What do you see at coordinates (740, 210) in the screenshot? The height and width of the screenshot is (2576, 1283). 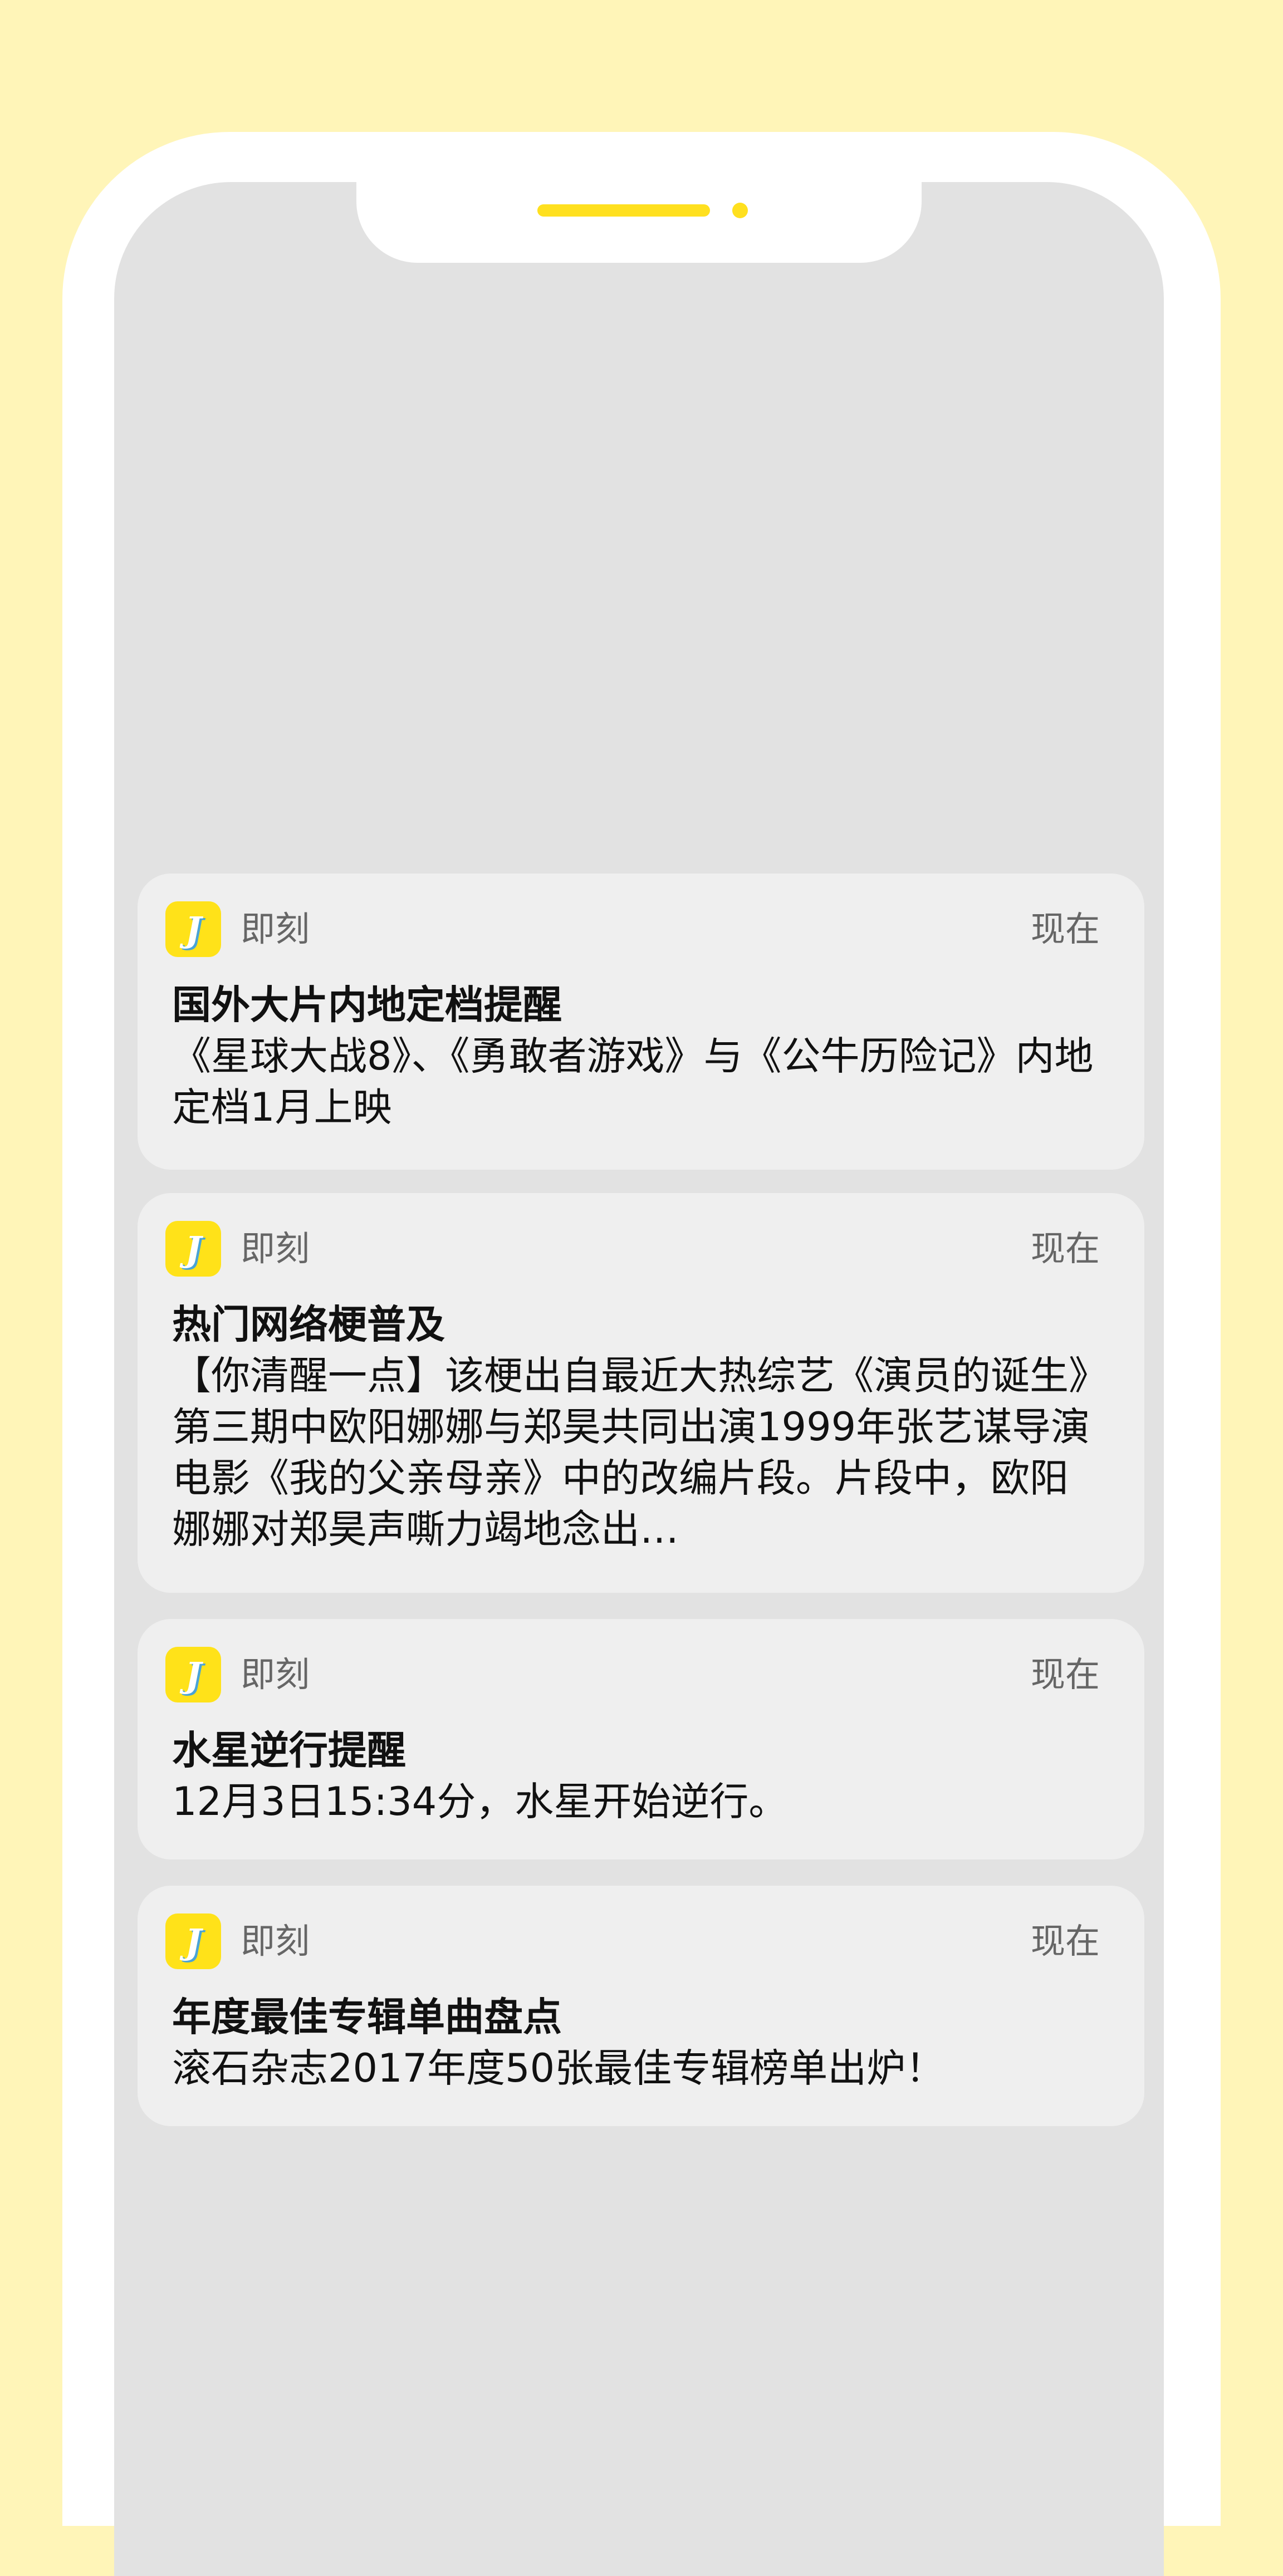 I see `front-camera` at bounding box center [740, 210].